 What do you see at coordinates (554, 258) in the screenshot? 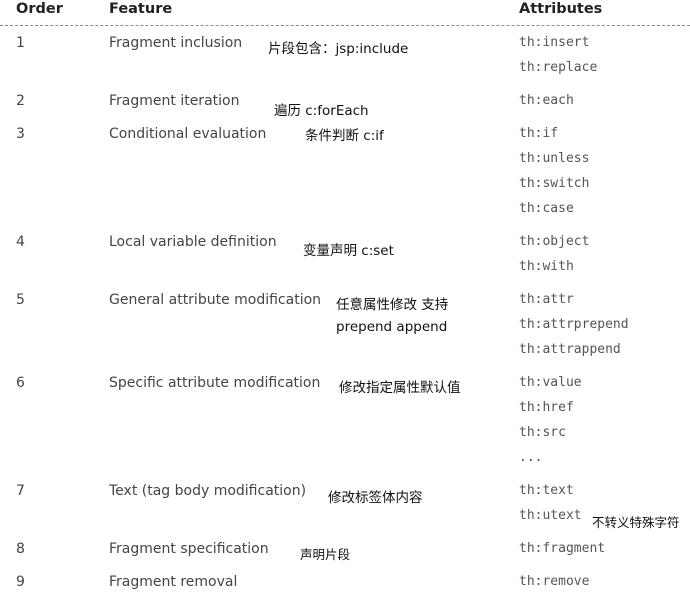
I see `row-attributes: th:object th:with` at bounding box center [554, 258].